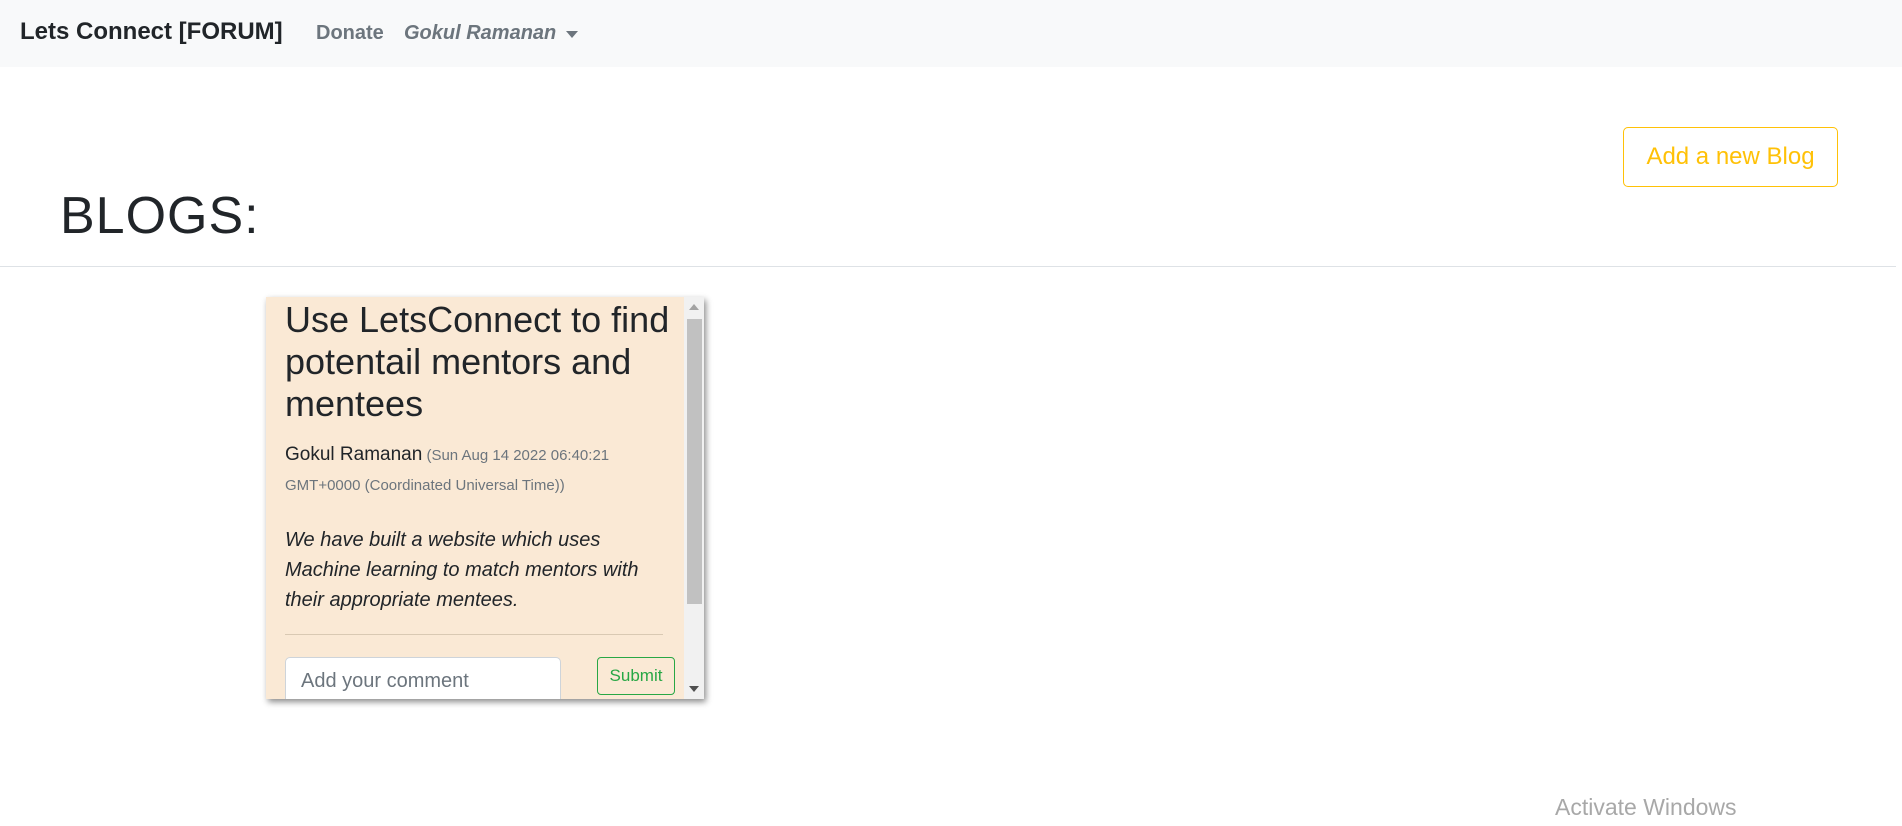  What do you see at coordinates (694, 689) in the screenshot?
I see `scroll-down-arrow-icon` at bounding box center [694, 689].